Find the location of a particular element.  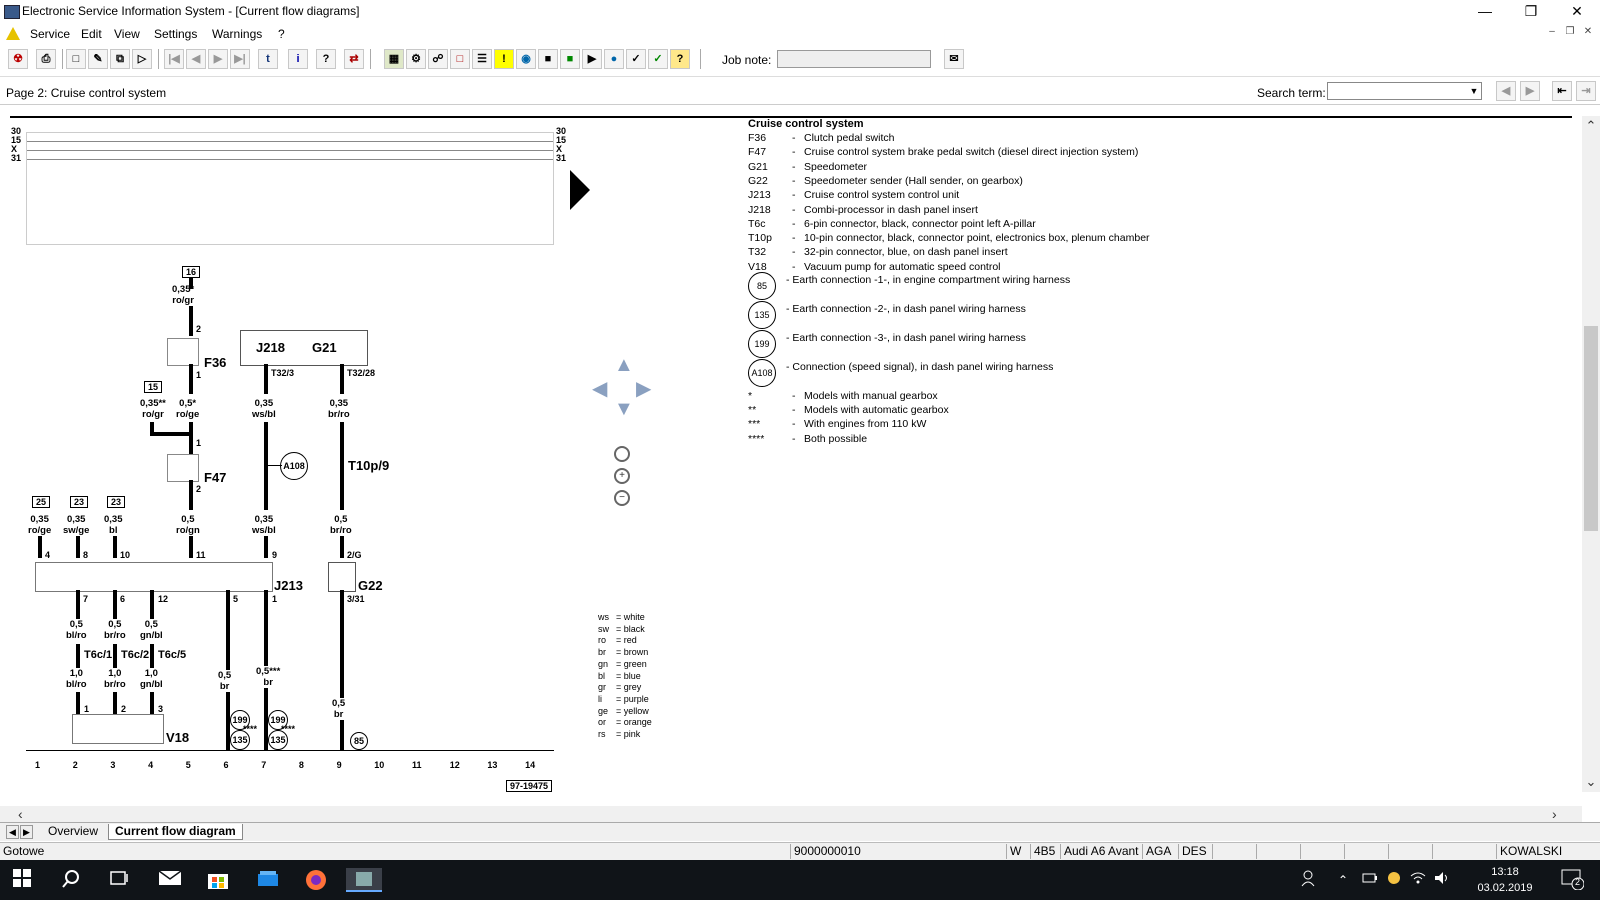

new-document-icon: □ is located at coordinates (76, 59).